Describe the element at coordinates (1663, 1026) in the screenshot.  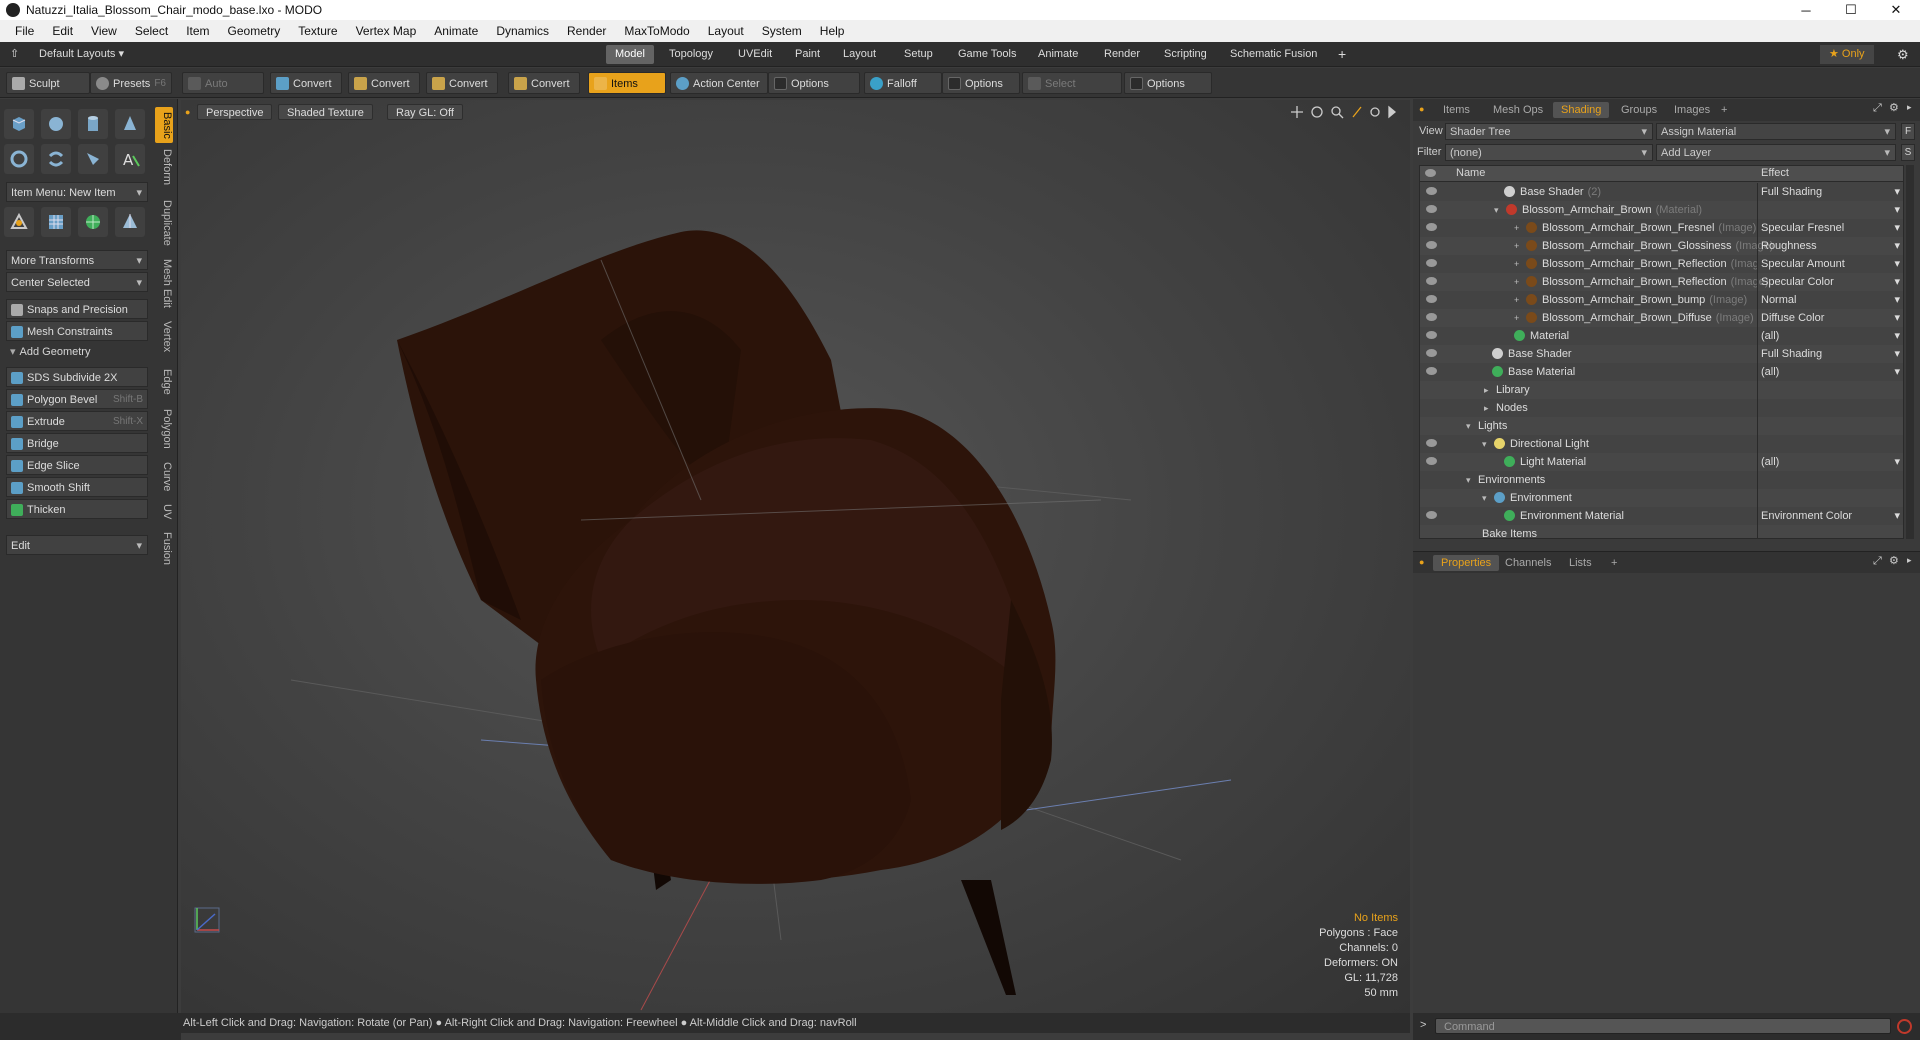
I see `command-input: Command` at that location.